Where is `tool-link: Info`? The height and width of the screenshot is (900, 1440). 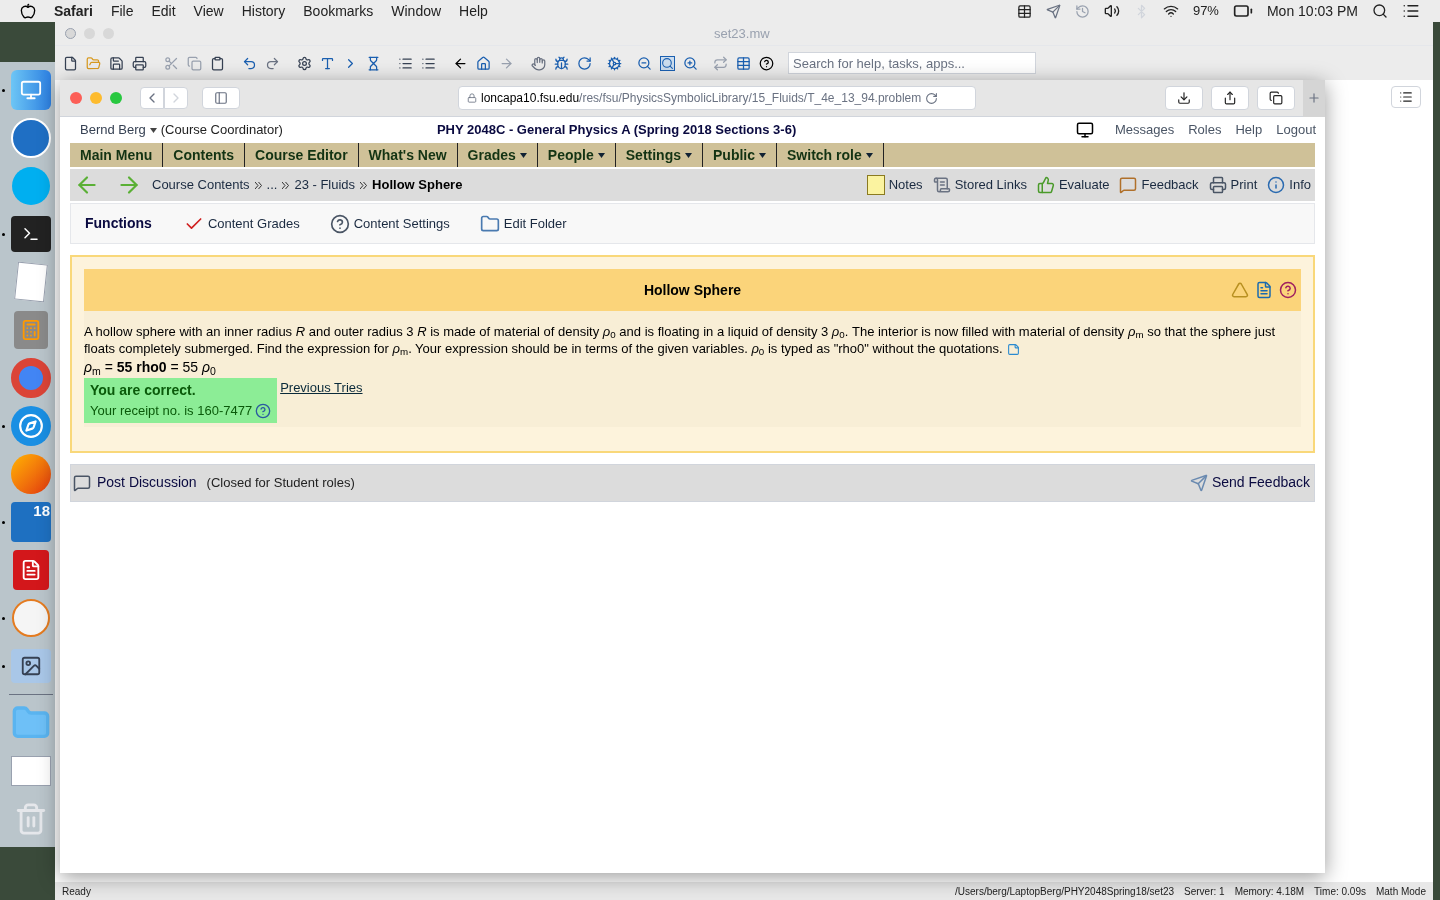
tool-link: Info is located at coordinates (1289, 185).